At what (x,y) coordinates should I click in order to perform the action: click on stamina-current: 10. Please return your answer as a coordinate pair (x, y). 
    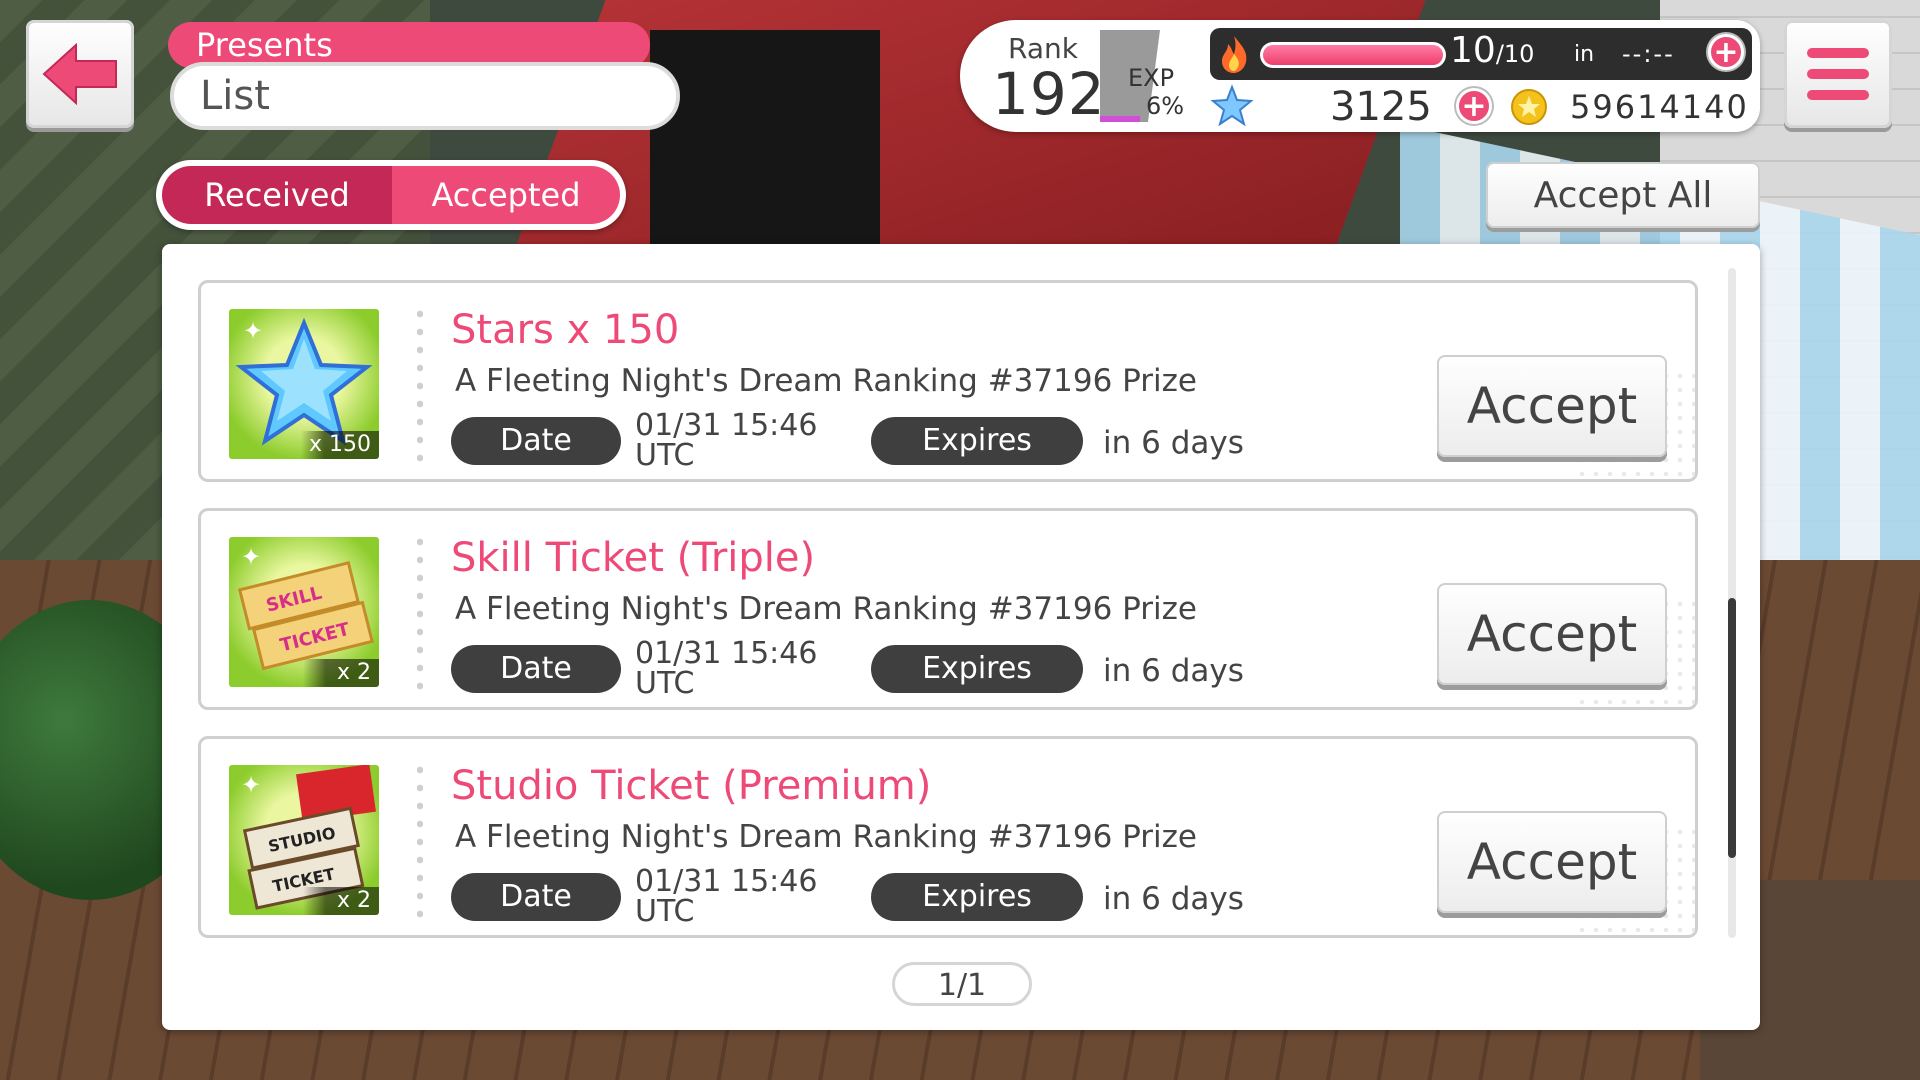
    Looking at the image, I should click on (1473, 50).